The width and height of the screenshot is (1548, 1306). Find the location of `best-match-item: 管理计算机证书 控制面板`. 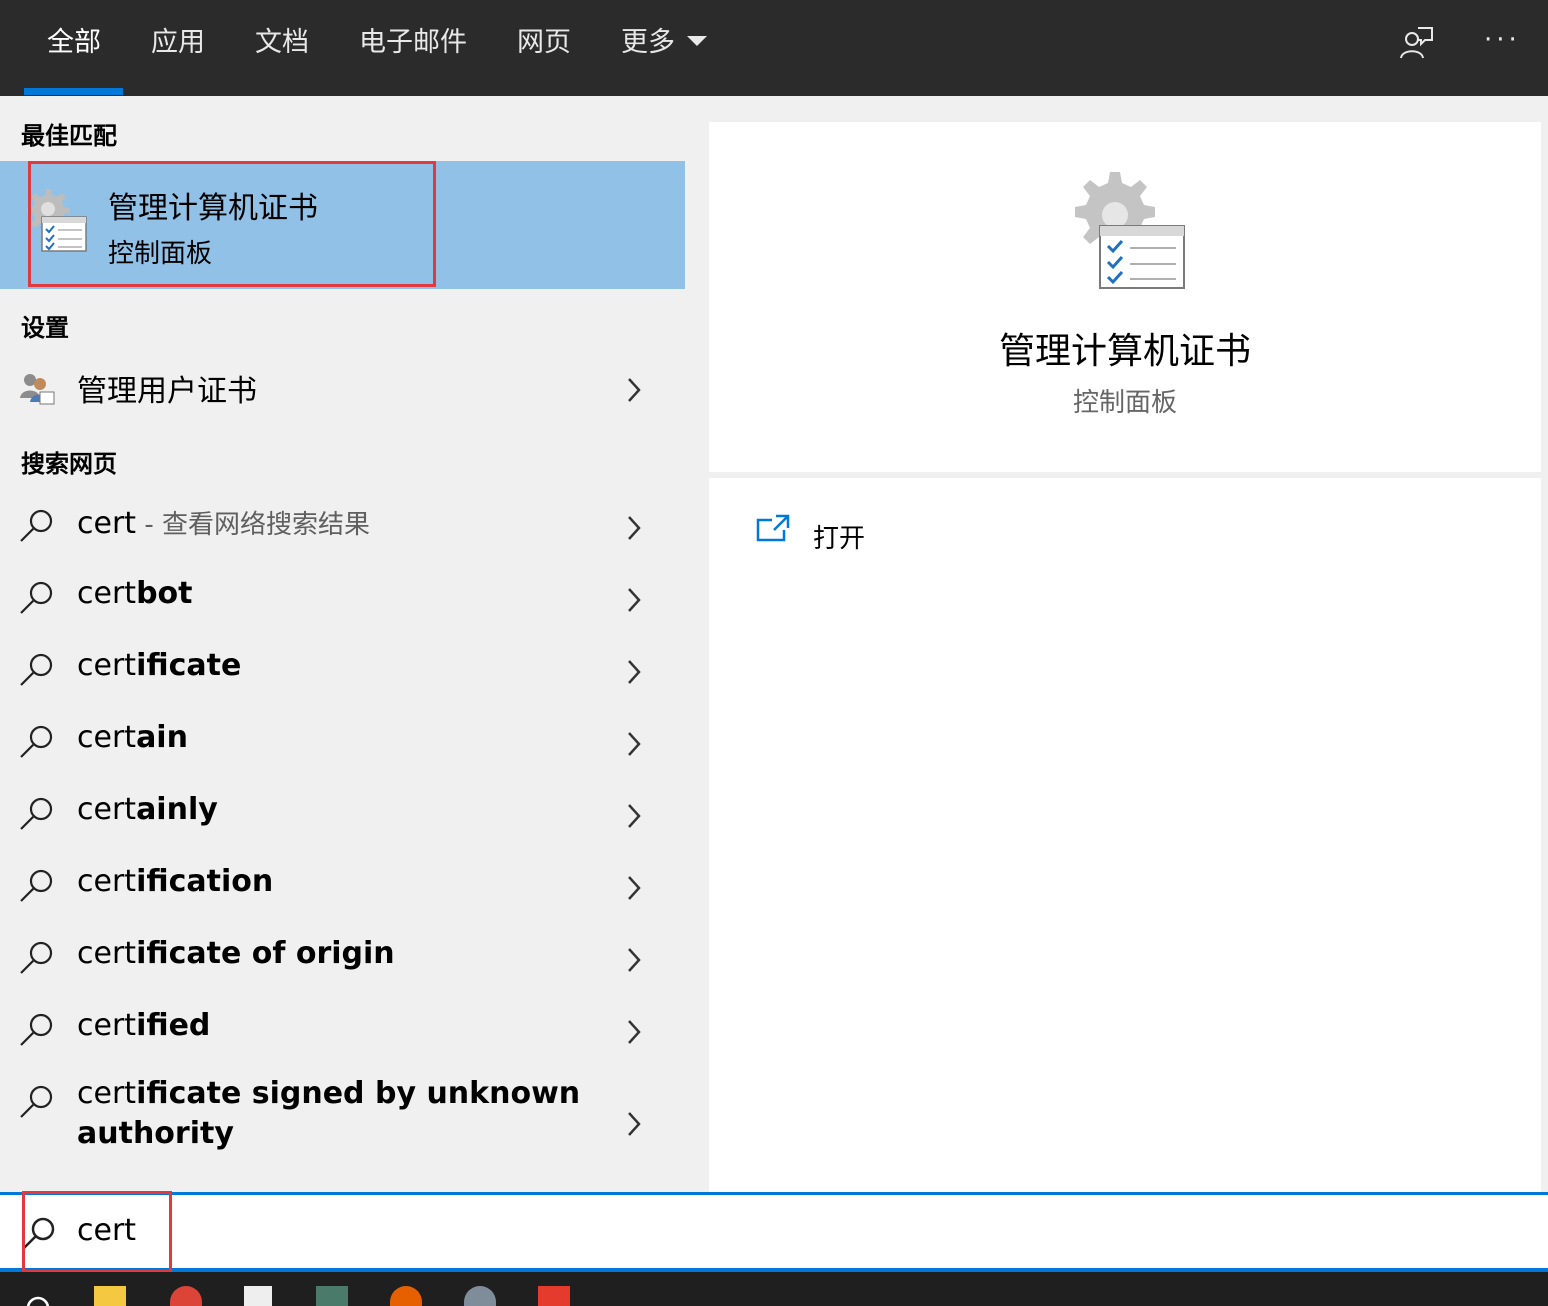

best-match-item: 管理计算机证书 控制面板 is located at coordinates (342, 225).